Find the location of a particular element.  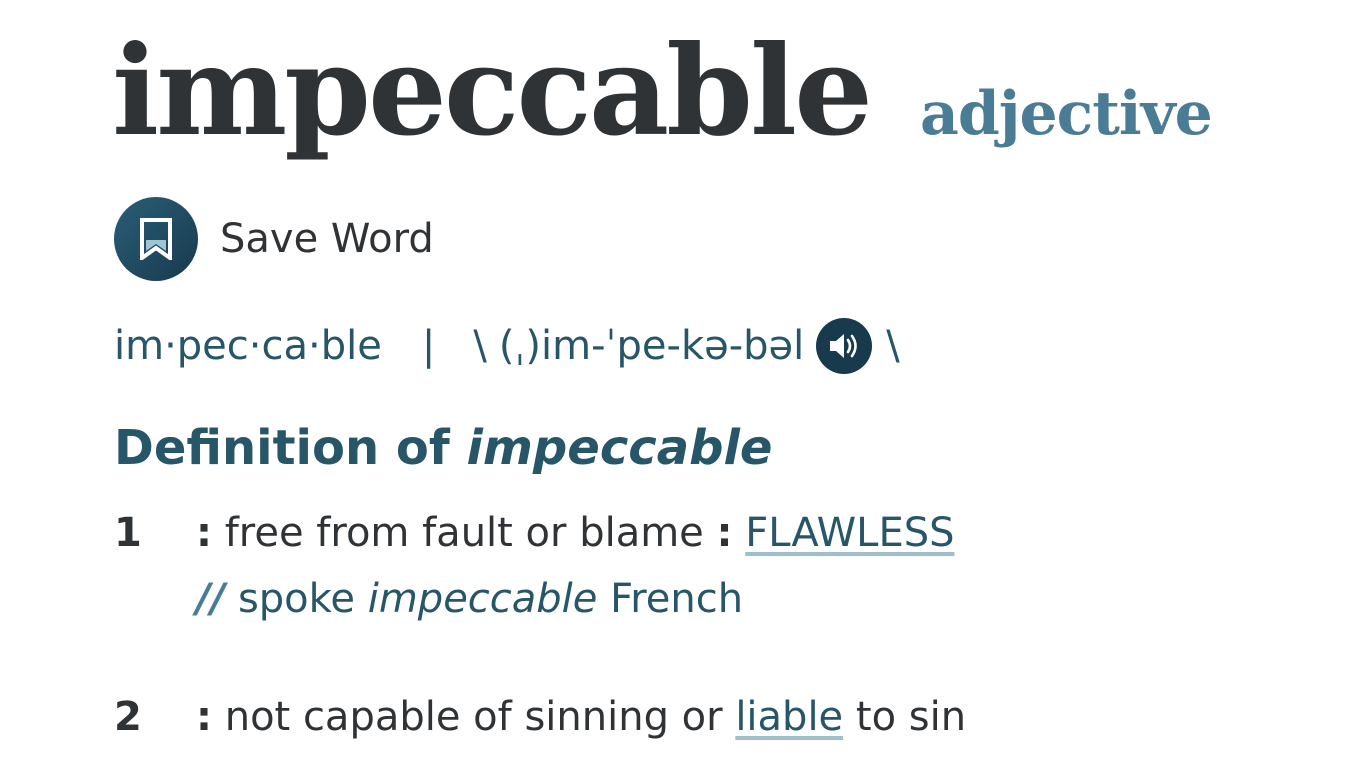

synonym-colon: : is located at coordinates (724, 533).